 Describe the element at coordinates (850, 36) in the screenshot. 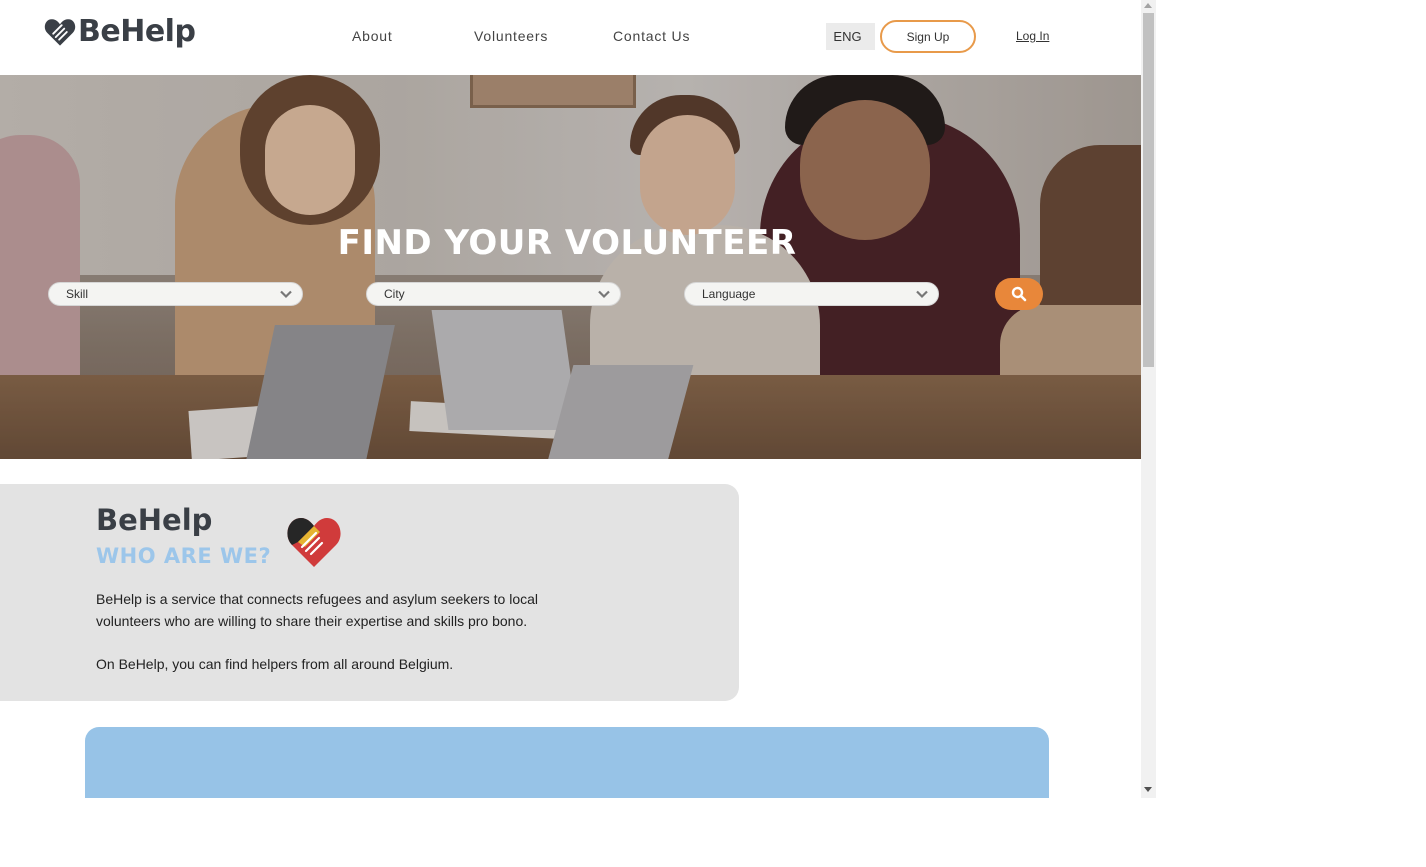

I see `language-selector: ENG` at that location.